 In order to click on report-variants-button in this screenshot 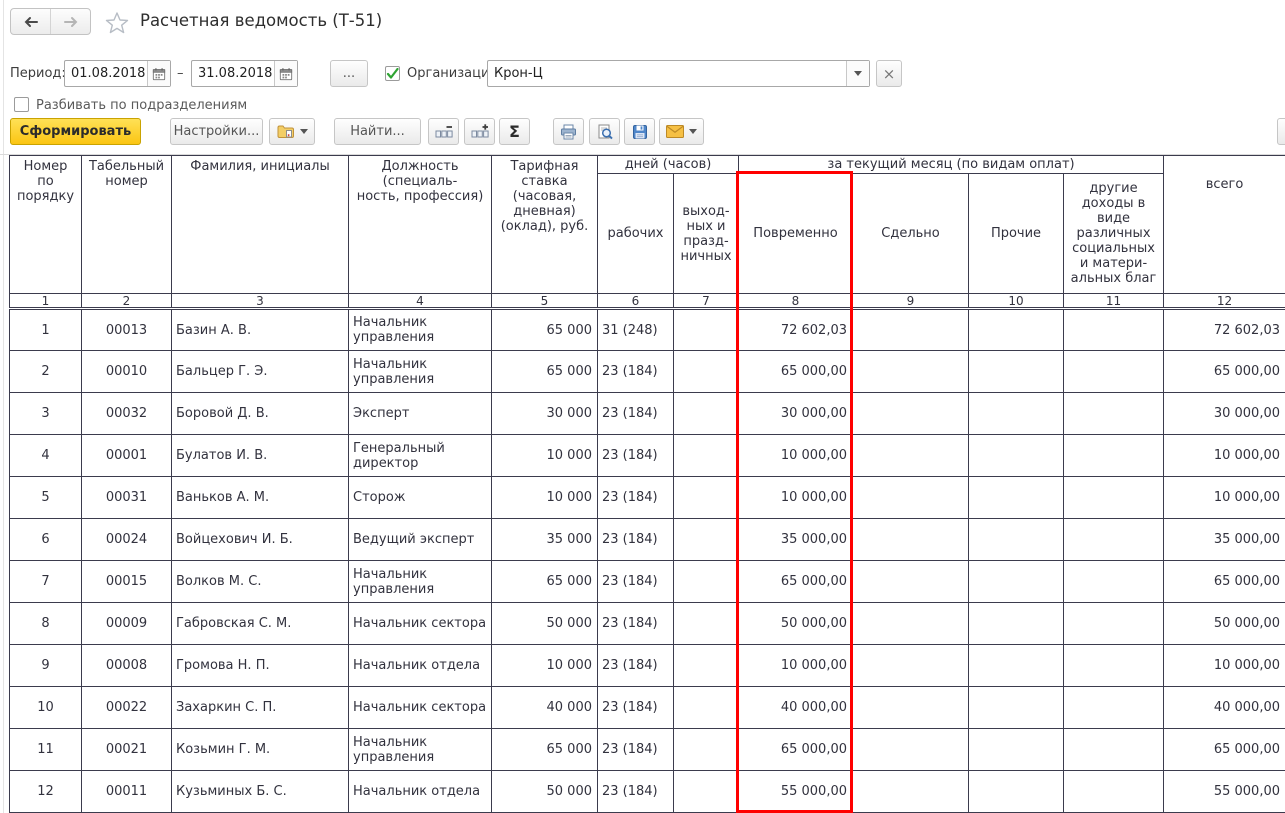, I will do `click(292, 131)`.